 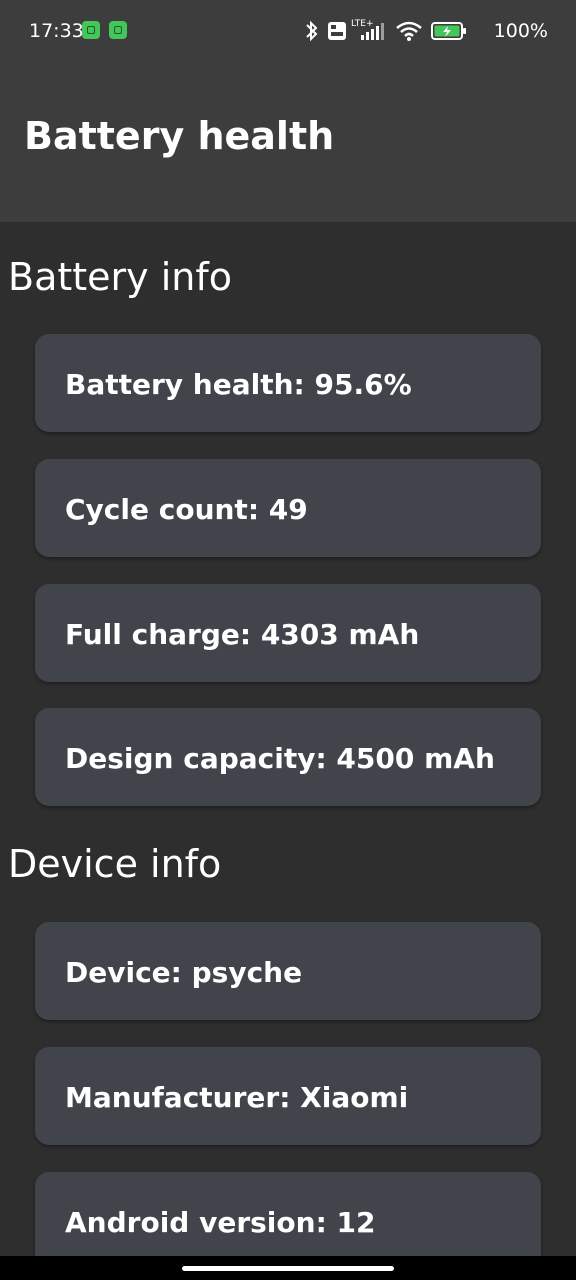 I want to click on battery-percent: 100%, so click(x=520, y=31).